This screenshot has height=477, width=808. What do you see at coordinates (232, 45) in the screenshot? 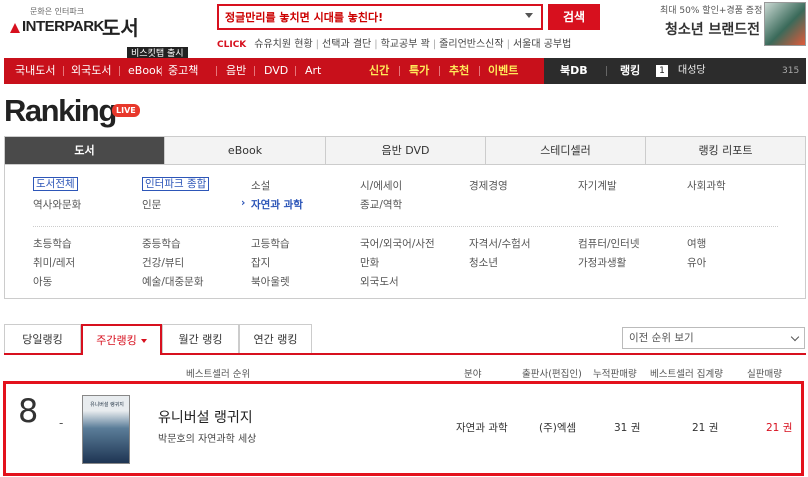
I see `click-label: CLICK` at bounding box center [232, 45].